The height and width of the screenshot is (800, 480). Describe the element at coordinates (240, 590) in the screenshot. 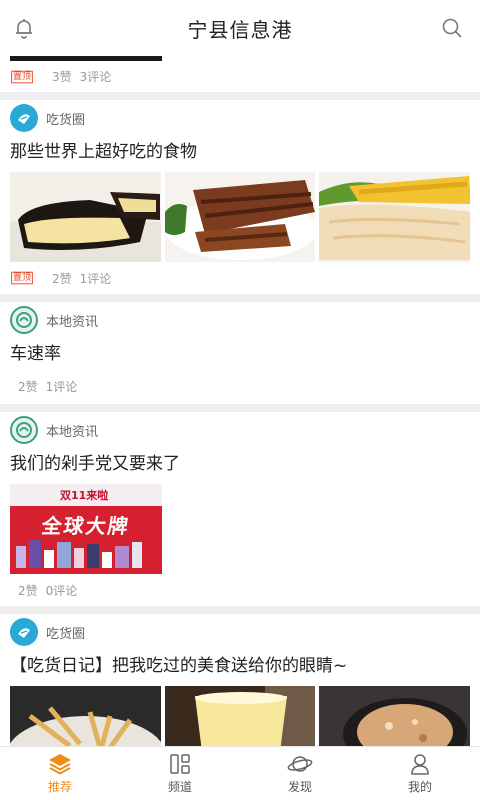

I see `item-stats: 2赞 0评论` at that location.